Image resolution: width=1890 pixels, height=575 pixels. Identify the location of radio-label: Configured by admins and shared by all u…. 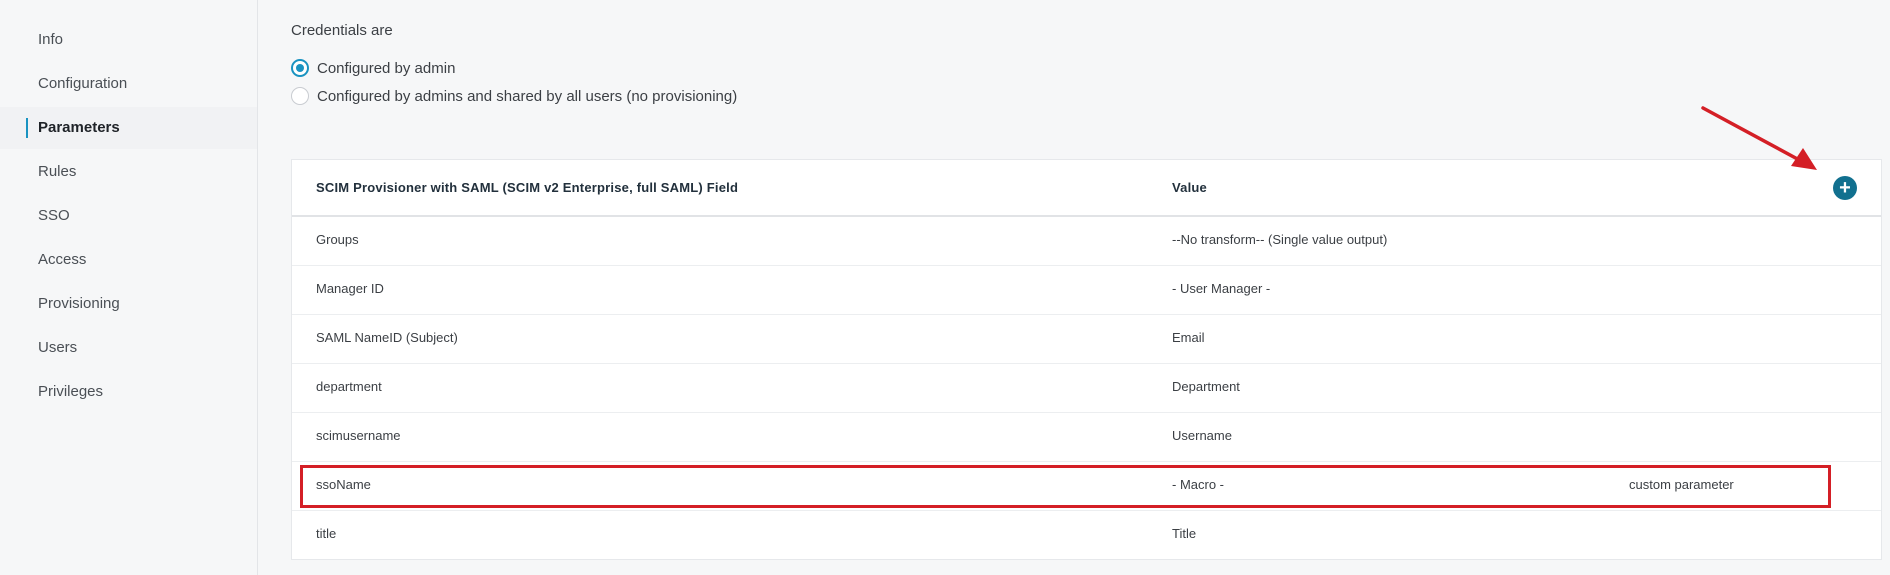
(527, 96).